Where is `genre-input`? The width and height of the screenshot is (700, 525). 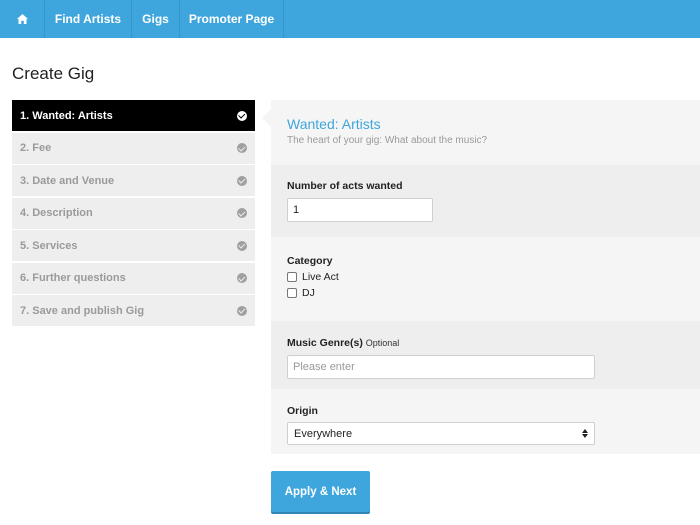 genre-input is located at coordinates (441, 367).